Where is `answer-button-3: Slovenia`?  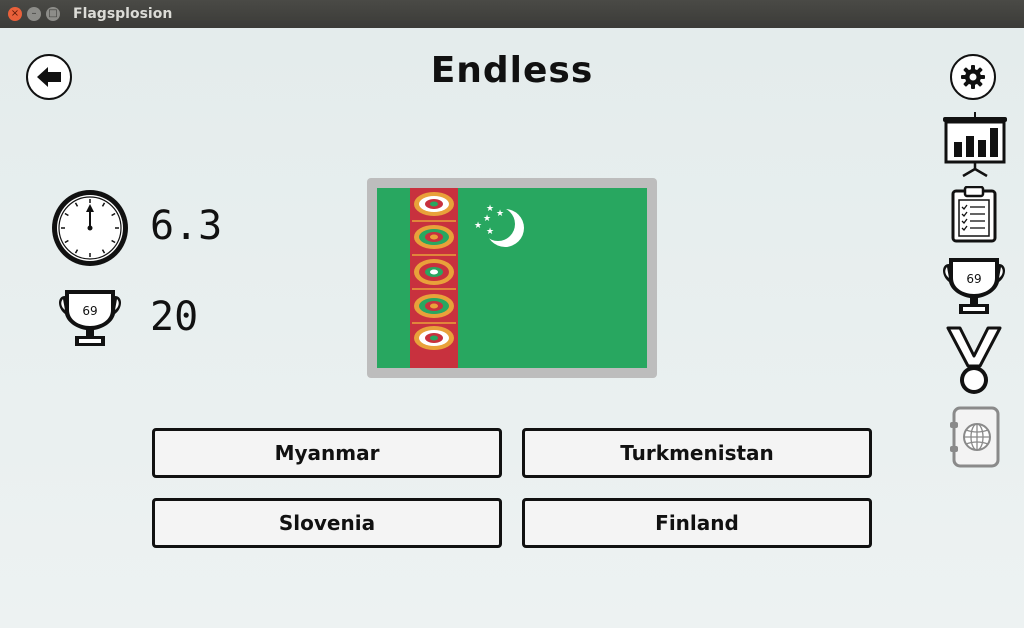 answer-button-3: Slovenia is located at coordinates (327, 523).